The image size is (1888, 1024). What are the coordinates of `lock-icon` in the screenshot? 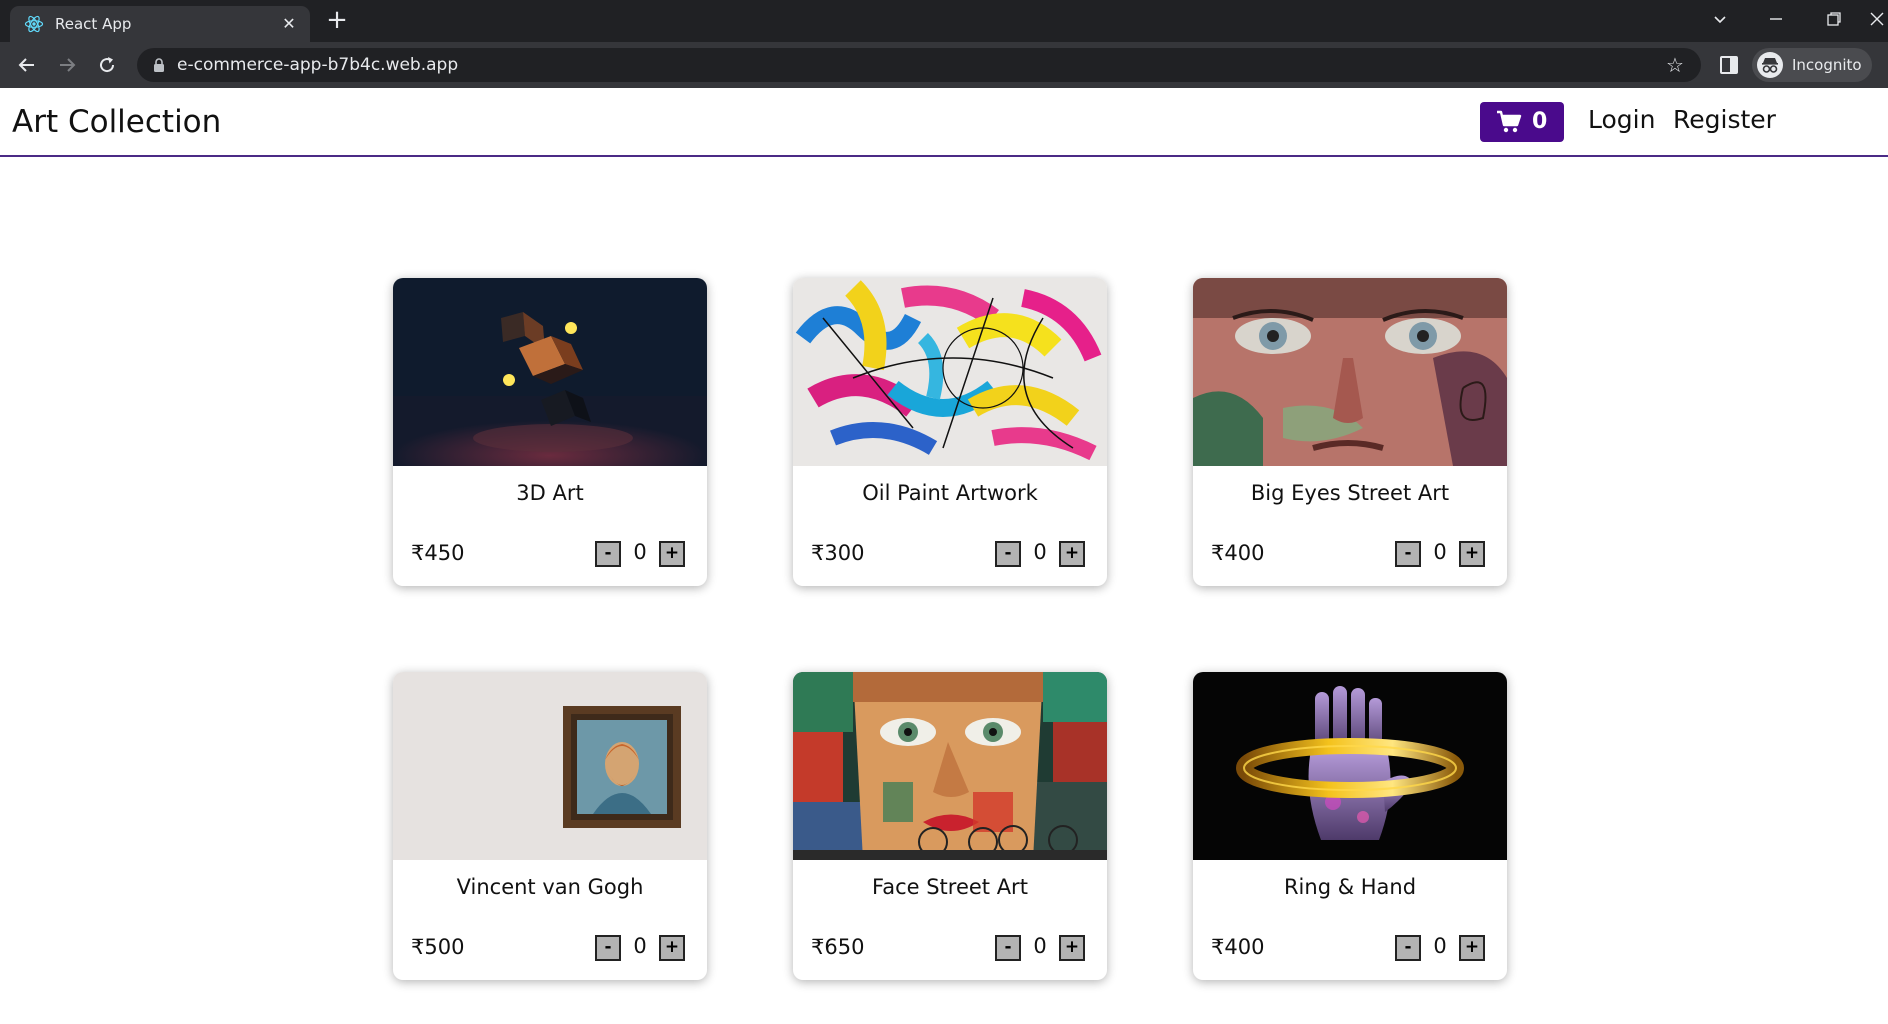 It's located at (159, 65).